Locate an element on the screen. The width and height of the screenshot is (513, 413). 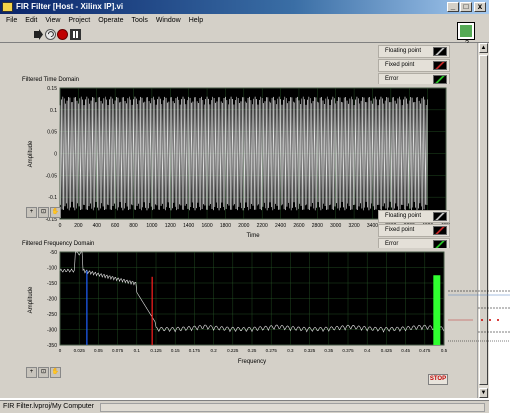
time-x-tick-label: 2200 is located at coordinates (262, 226).